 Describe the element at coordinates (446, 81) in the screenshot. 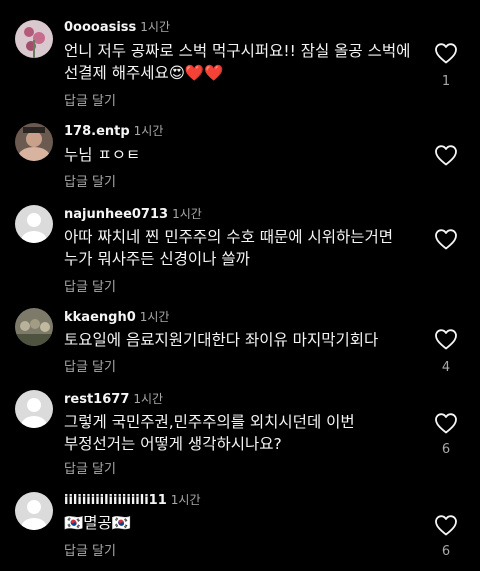

I see `like-count: 1` at that location.